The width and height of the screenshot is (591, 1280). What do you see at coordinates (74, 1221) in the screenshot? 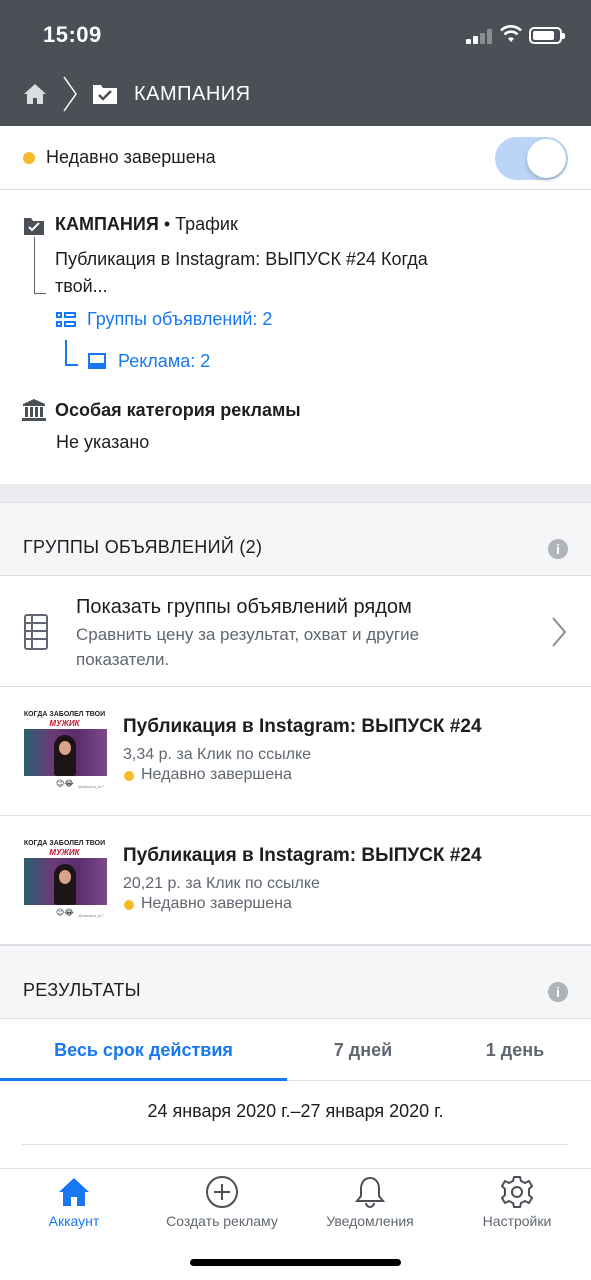
I see `tabbar-label: Аккаунт` at bounding box center [74, 1221].